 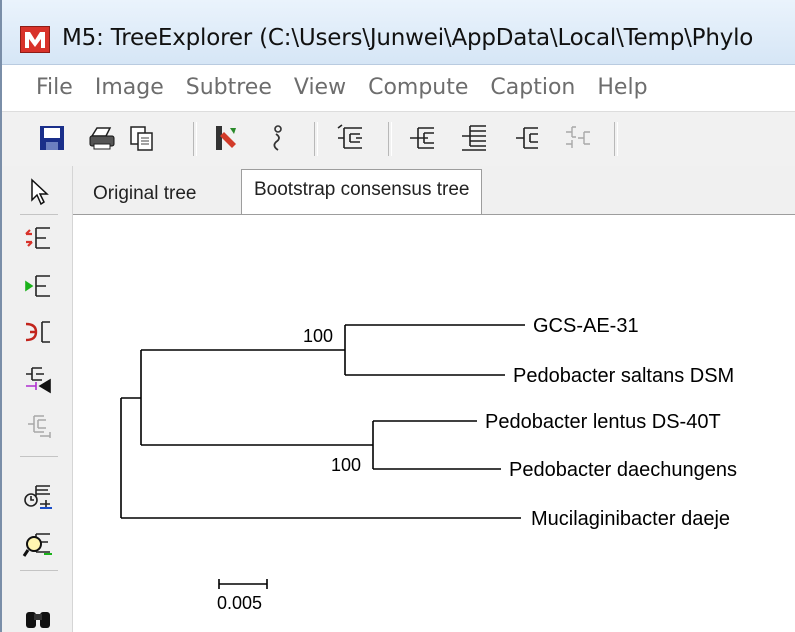 I want to click on mega-app-icon, so click(x=35, y=39).